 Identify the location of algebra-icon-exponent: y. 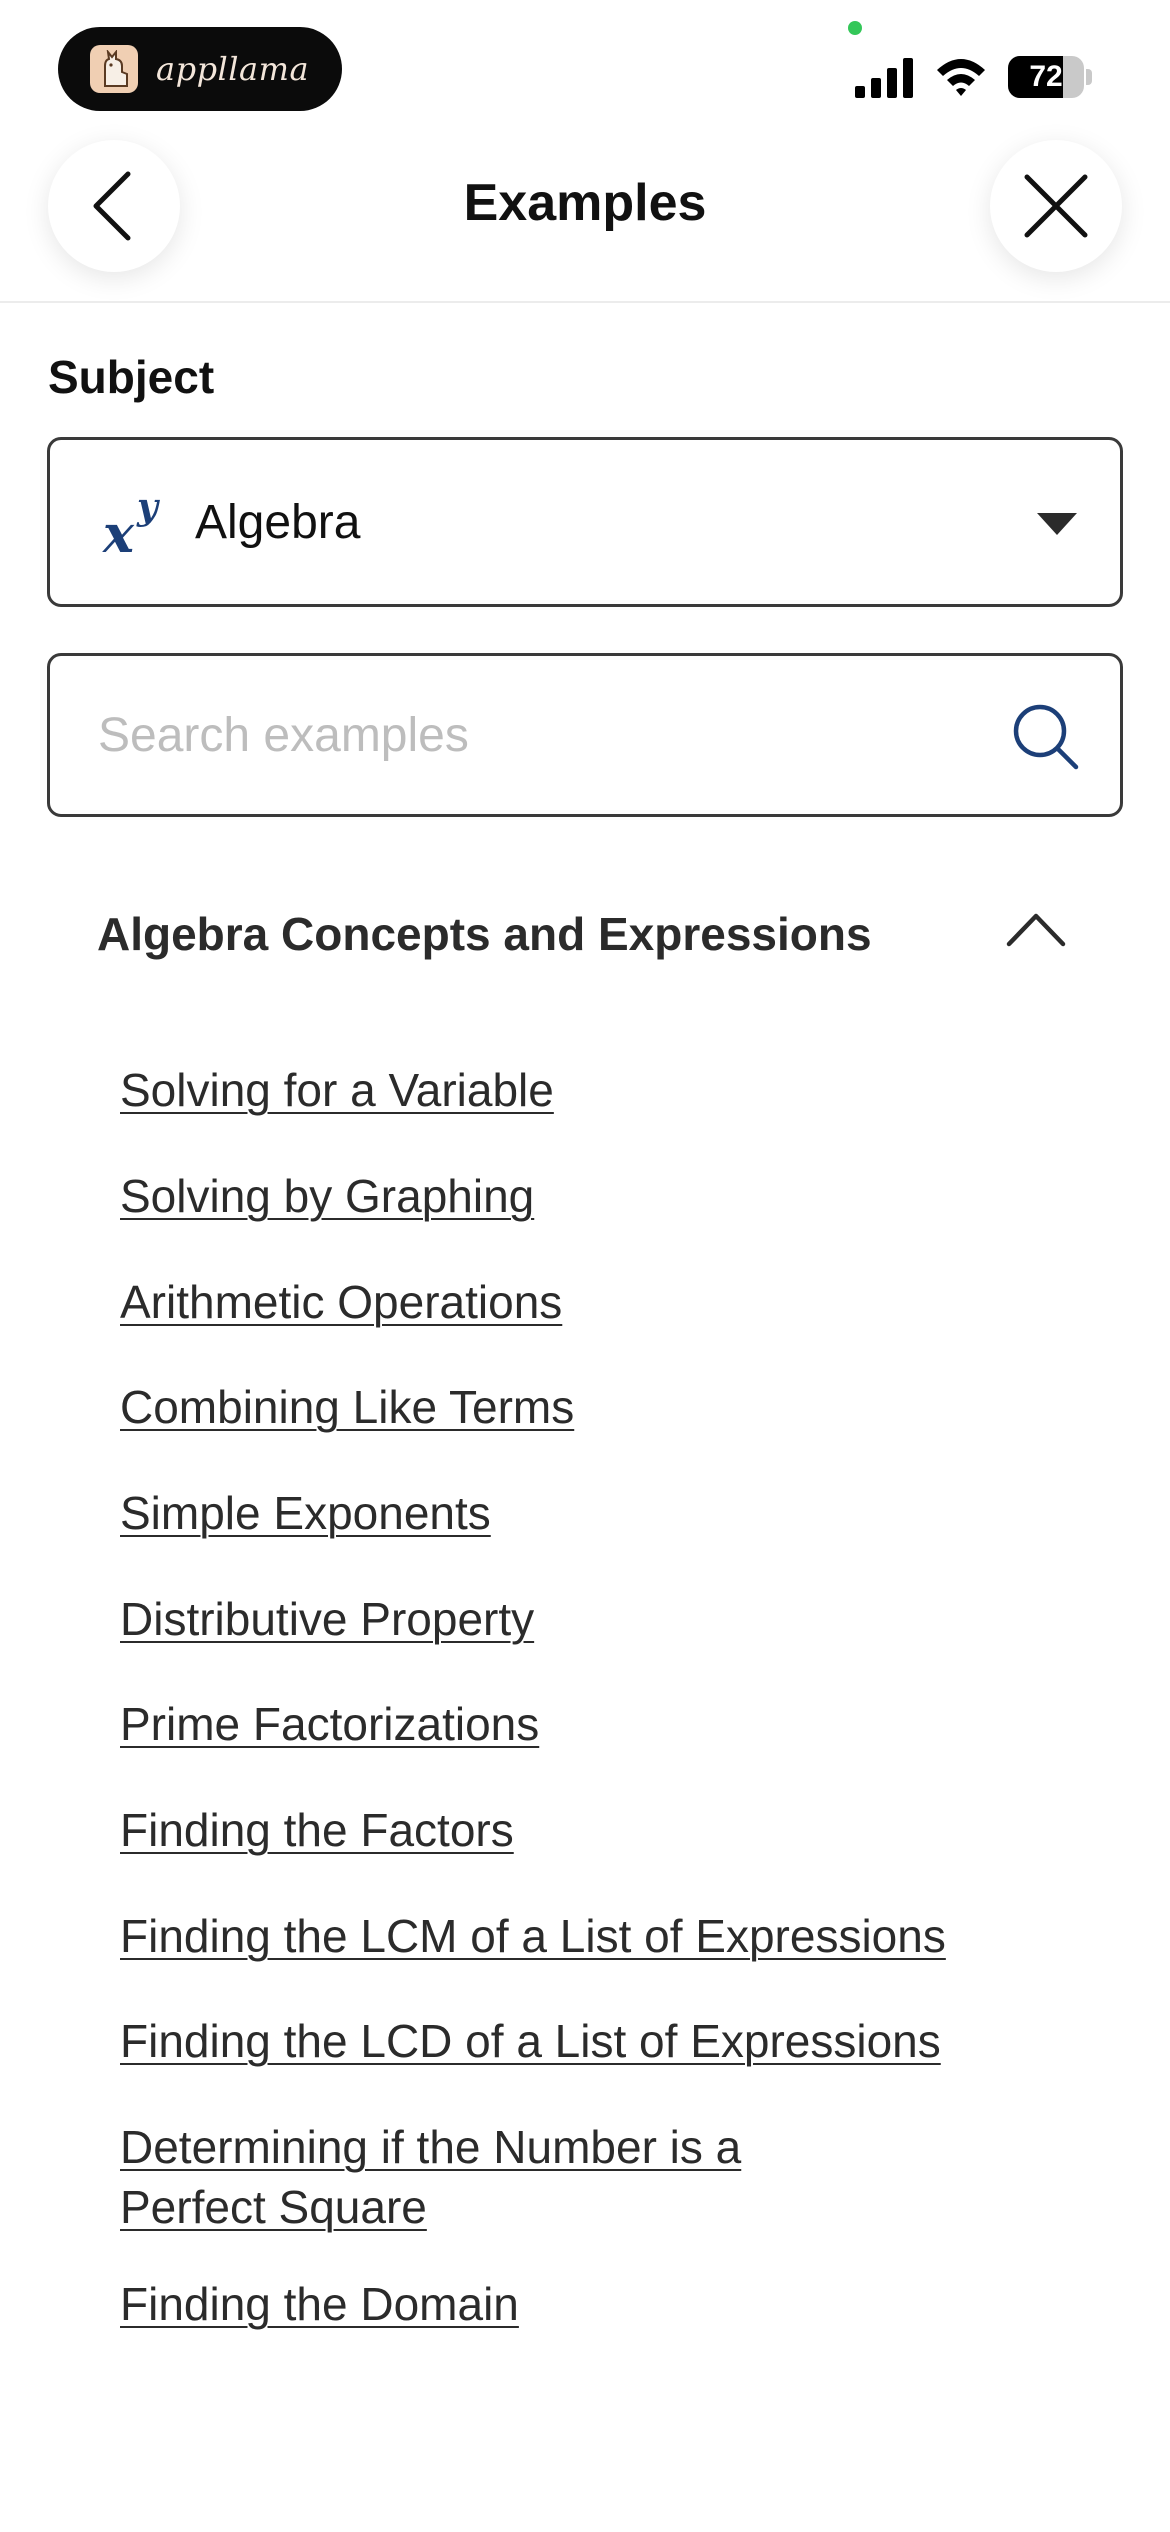
(147, 507).